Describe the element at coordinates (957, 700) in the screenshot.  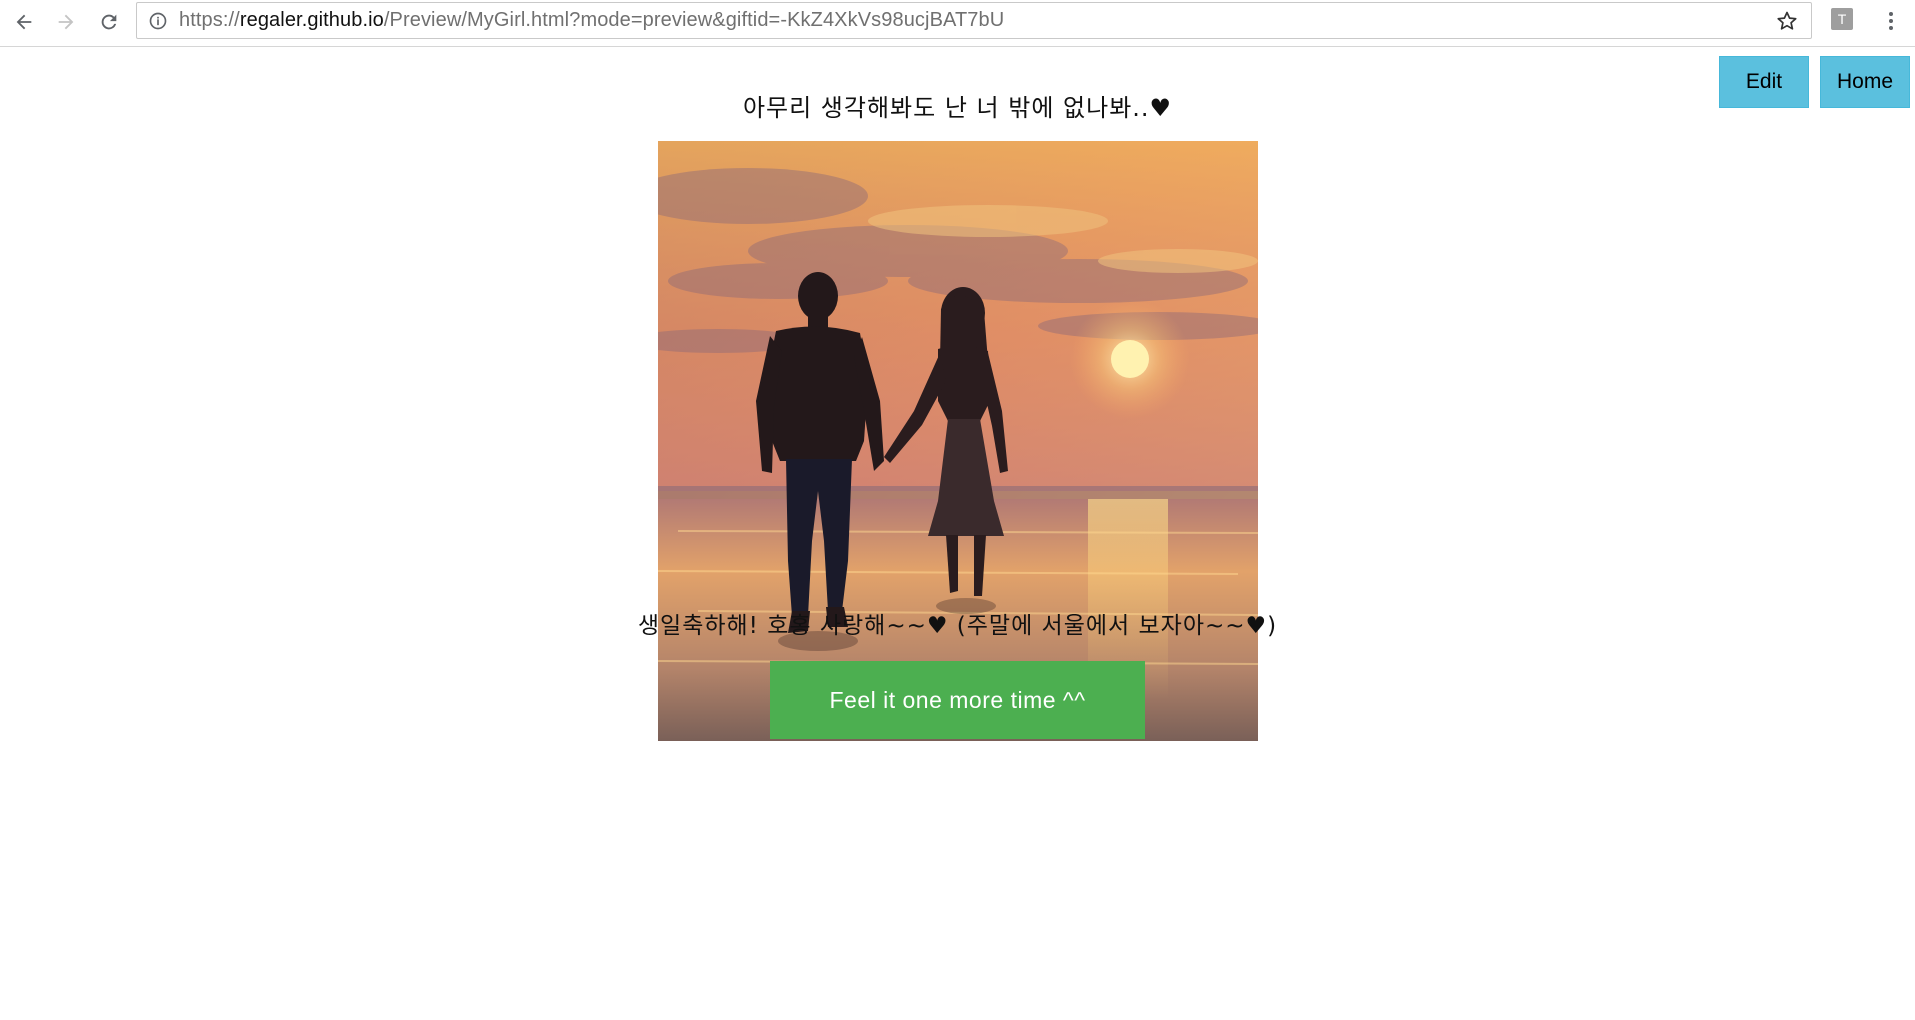
I see `feel-again-button: Feel it one more time ^^` at that location.